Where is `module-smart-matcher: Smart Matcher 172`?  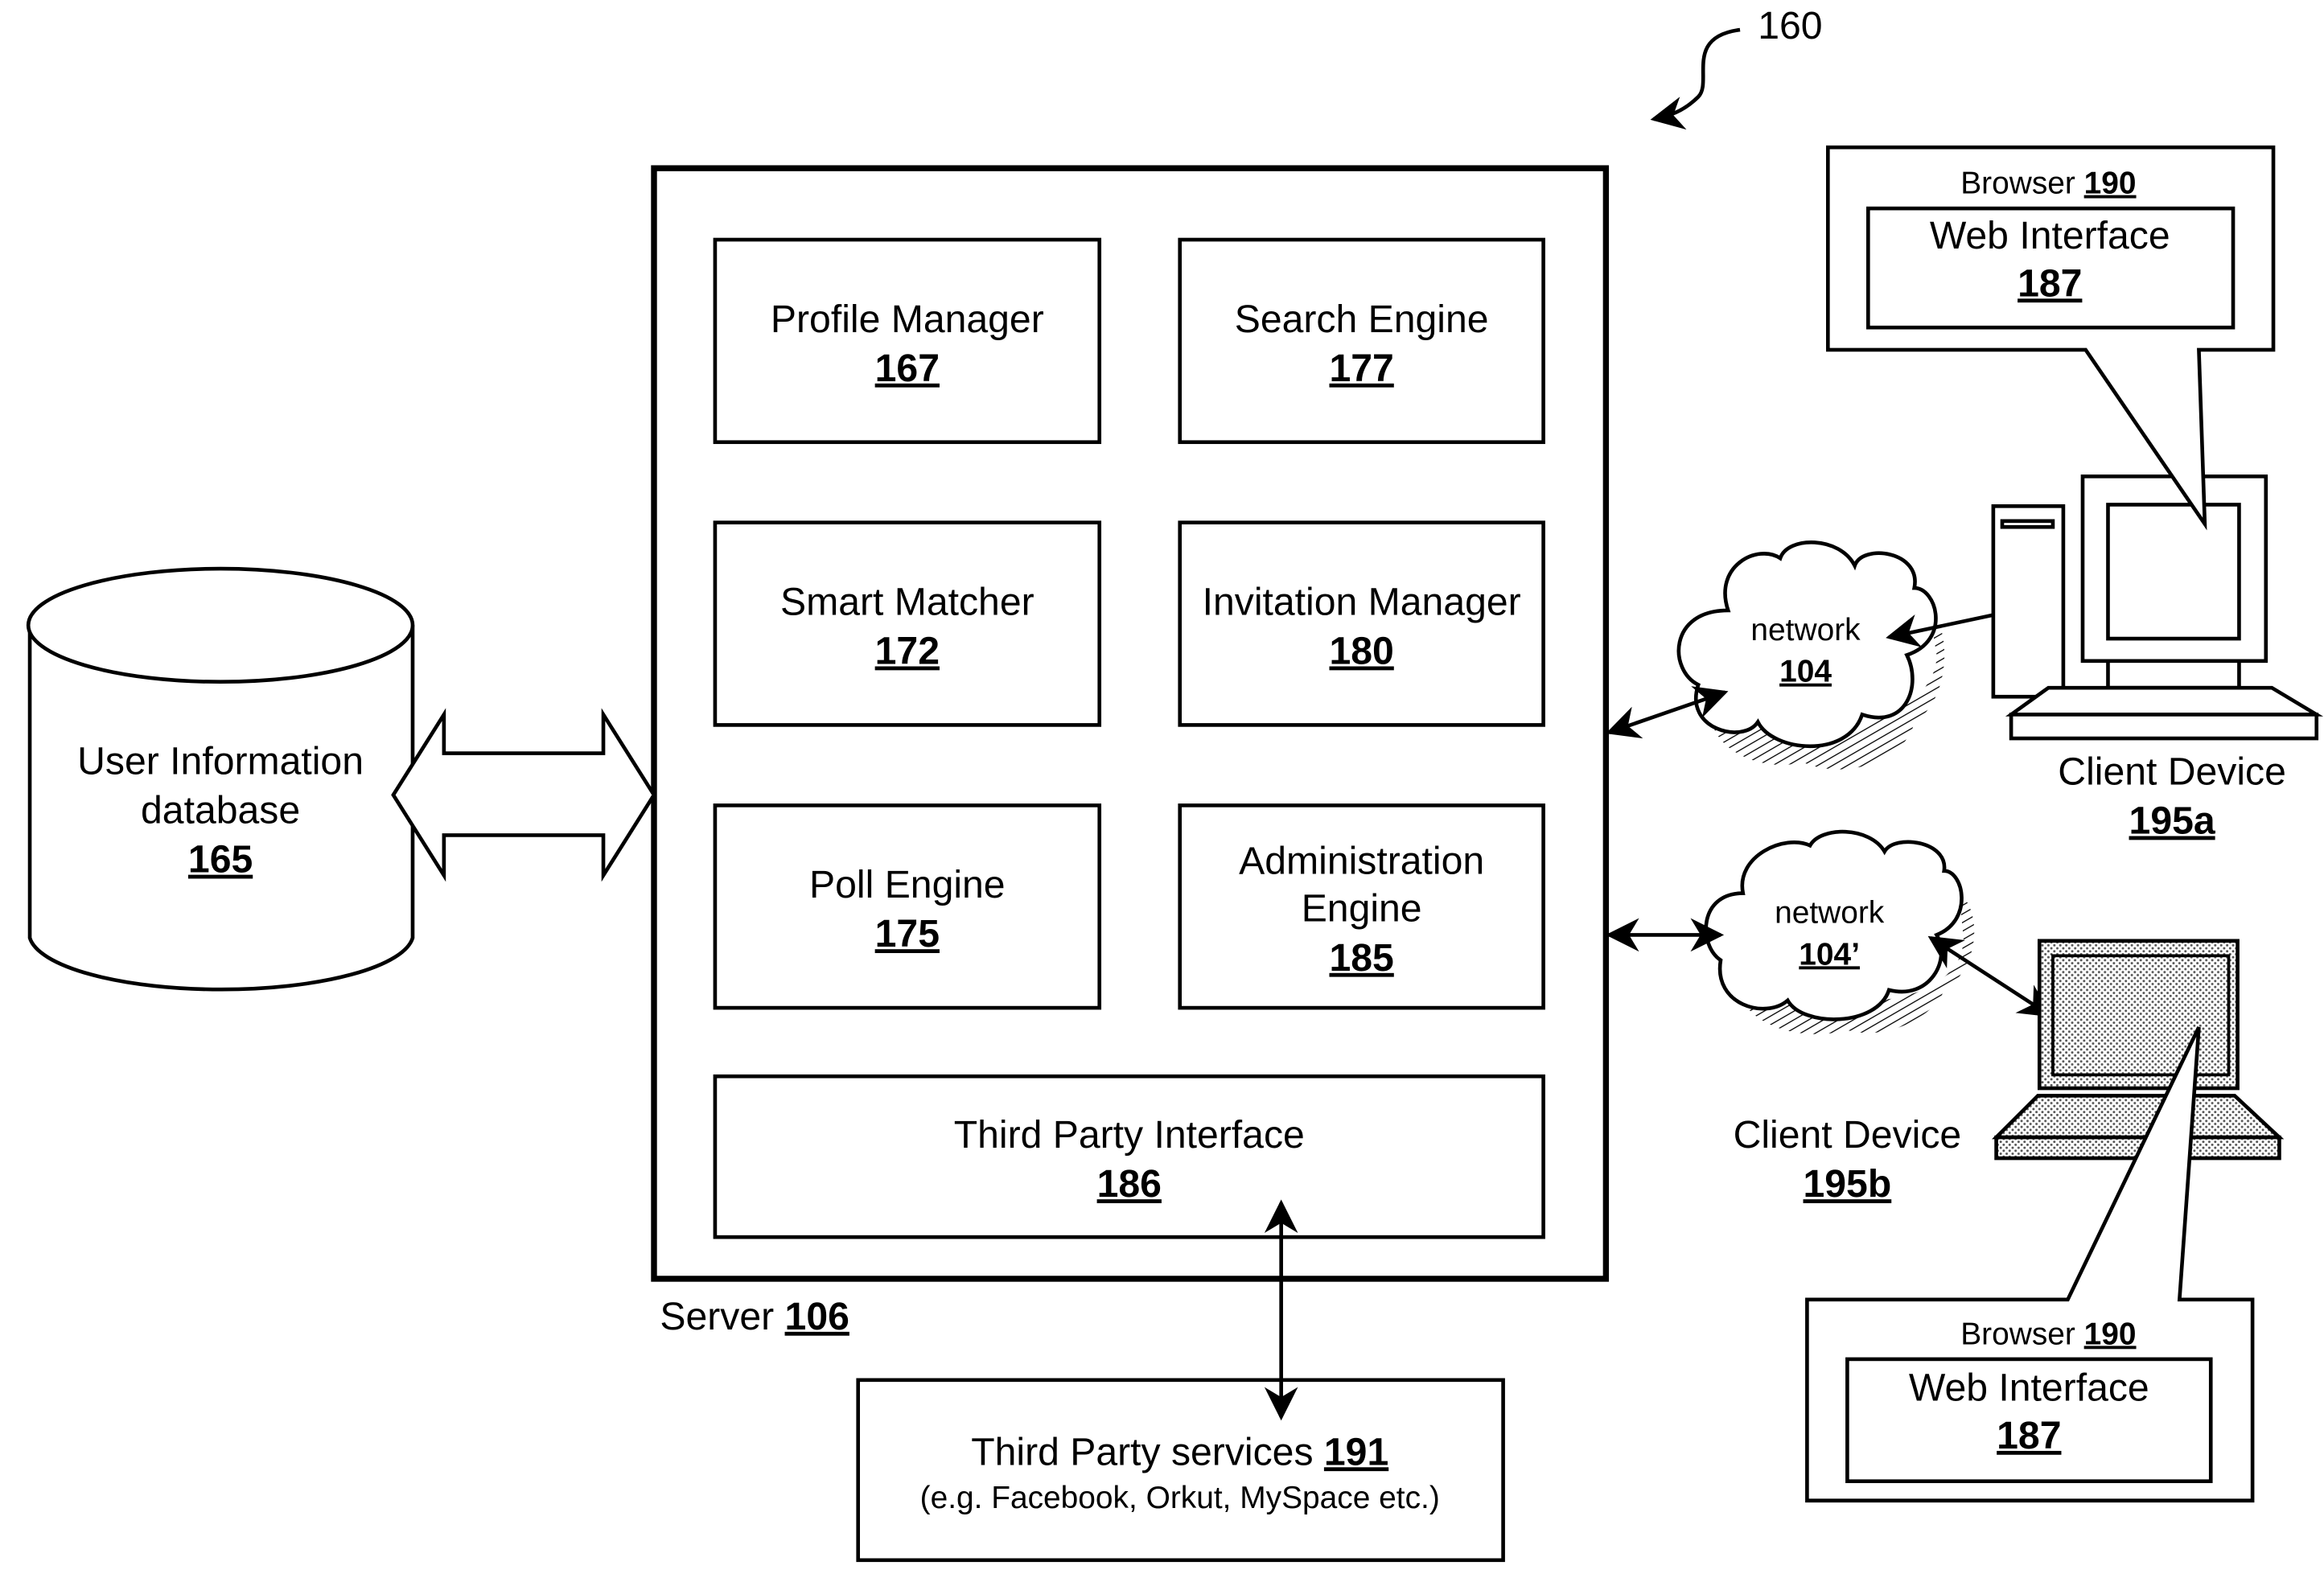 module-smart-matcher: Smart Matcher 172 is located at coordinates (908, 624).